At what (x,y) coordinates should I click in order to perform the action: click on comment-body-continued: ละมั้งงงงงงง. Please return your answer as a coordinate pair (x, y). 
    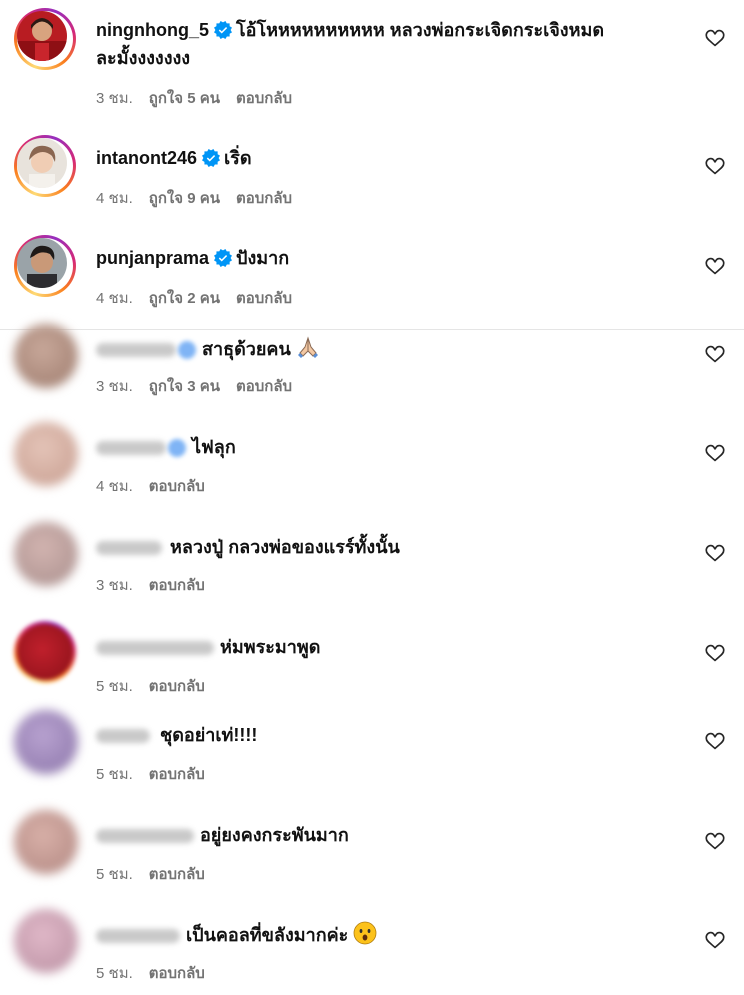
    Looking at the image, I should click on (143, 58).